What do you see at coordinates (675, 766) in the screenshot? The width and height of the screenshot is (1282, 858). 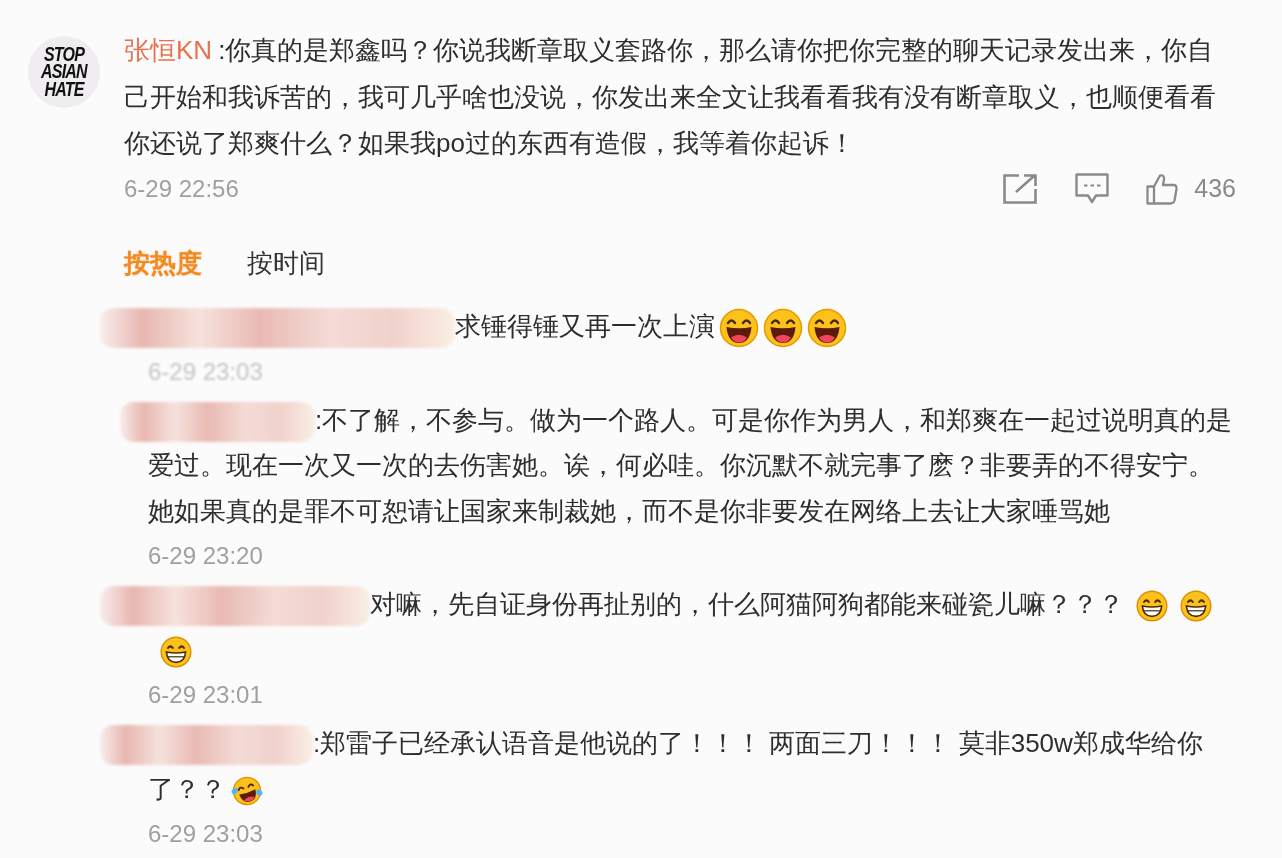 I see `reply-text: :郑雷子已经承认语音是他说的了！！！ 两面三刀！！！ 莫非350w郑成华给你了？？` at bounding box center [675, 766].